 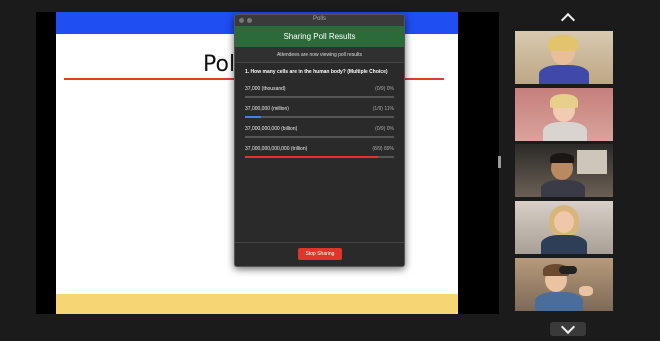 I want to click on window-title: Polls, so click(x=319, y=19).